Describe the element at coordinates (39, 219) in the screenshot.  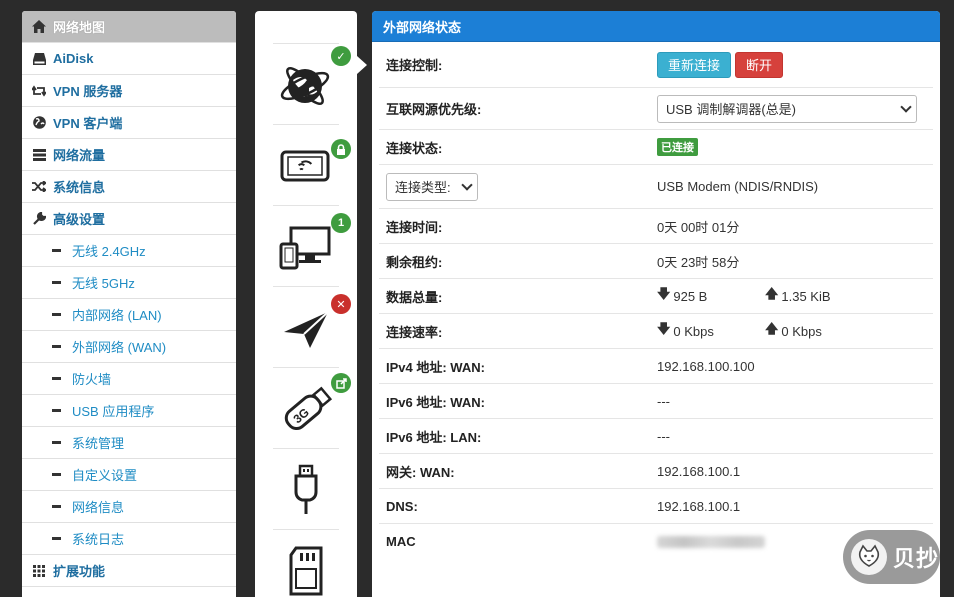
I see `wrench-icon` at that location.